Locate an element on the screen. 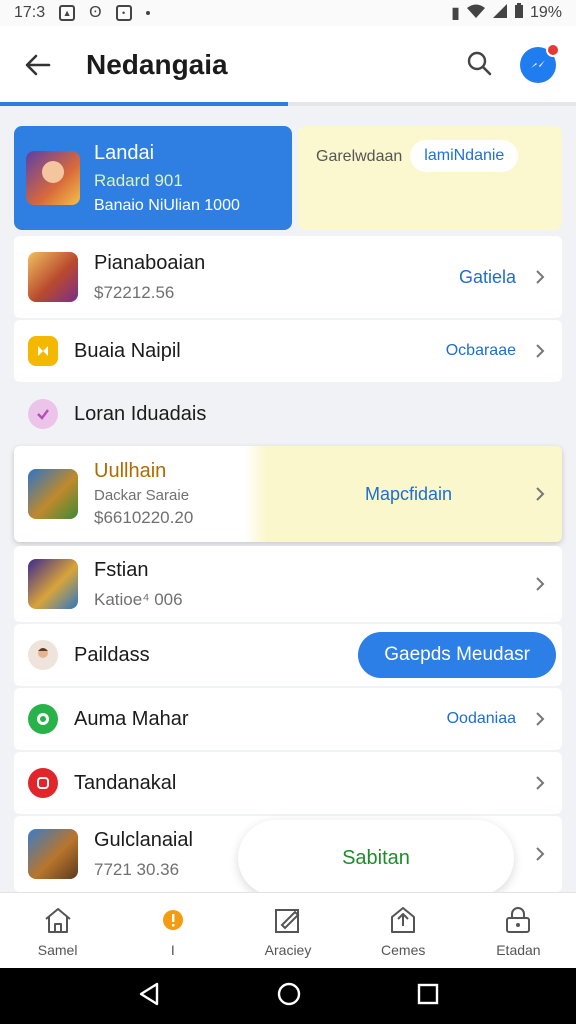 The width and height of the screenshot is (576, 1024). promo-title: Landai is located at coordinates (124, 152).